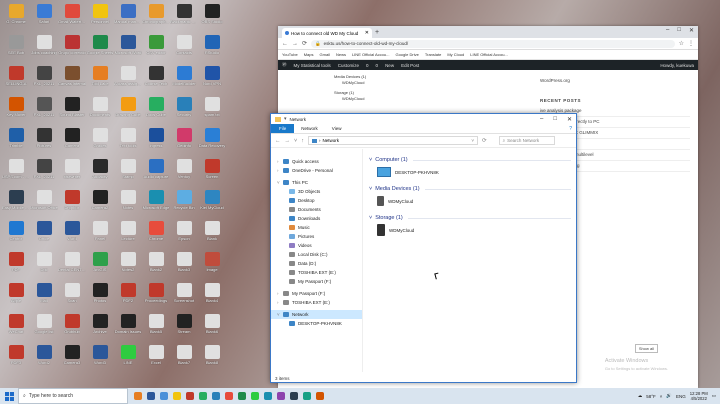 This screenshot has height=404, width=720. What do you see at coordinates (128, 265) in the screenshot?
I see `desktop-icon: Notes2` at bounding box center [128, 265].